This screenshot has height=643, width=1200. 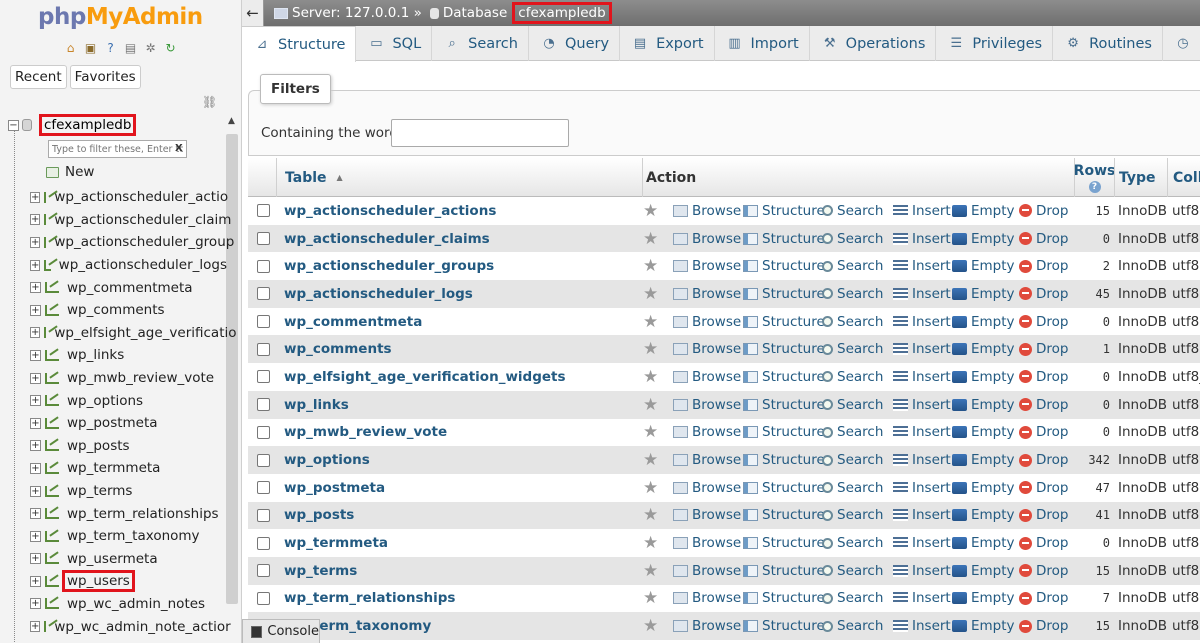 I want to click on logout-icon: ▣, so click(x=90, y=48).